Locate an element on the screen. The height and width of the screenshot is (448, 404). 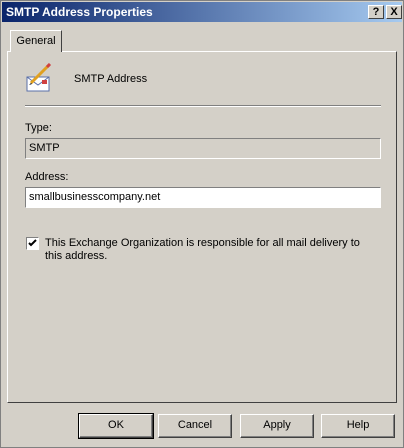
separator is located at coordinates (203, 106).